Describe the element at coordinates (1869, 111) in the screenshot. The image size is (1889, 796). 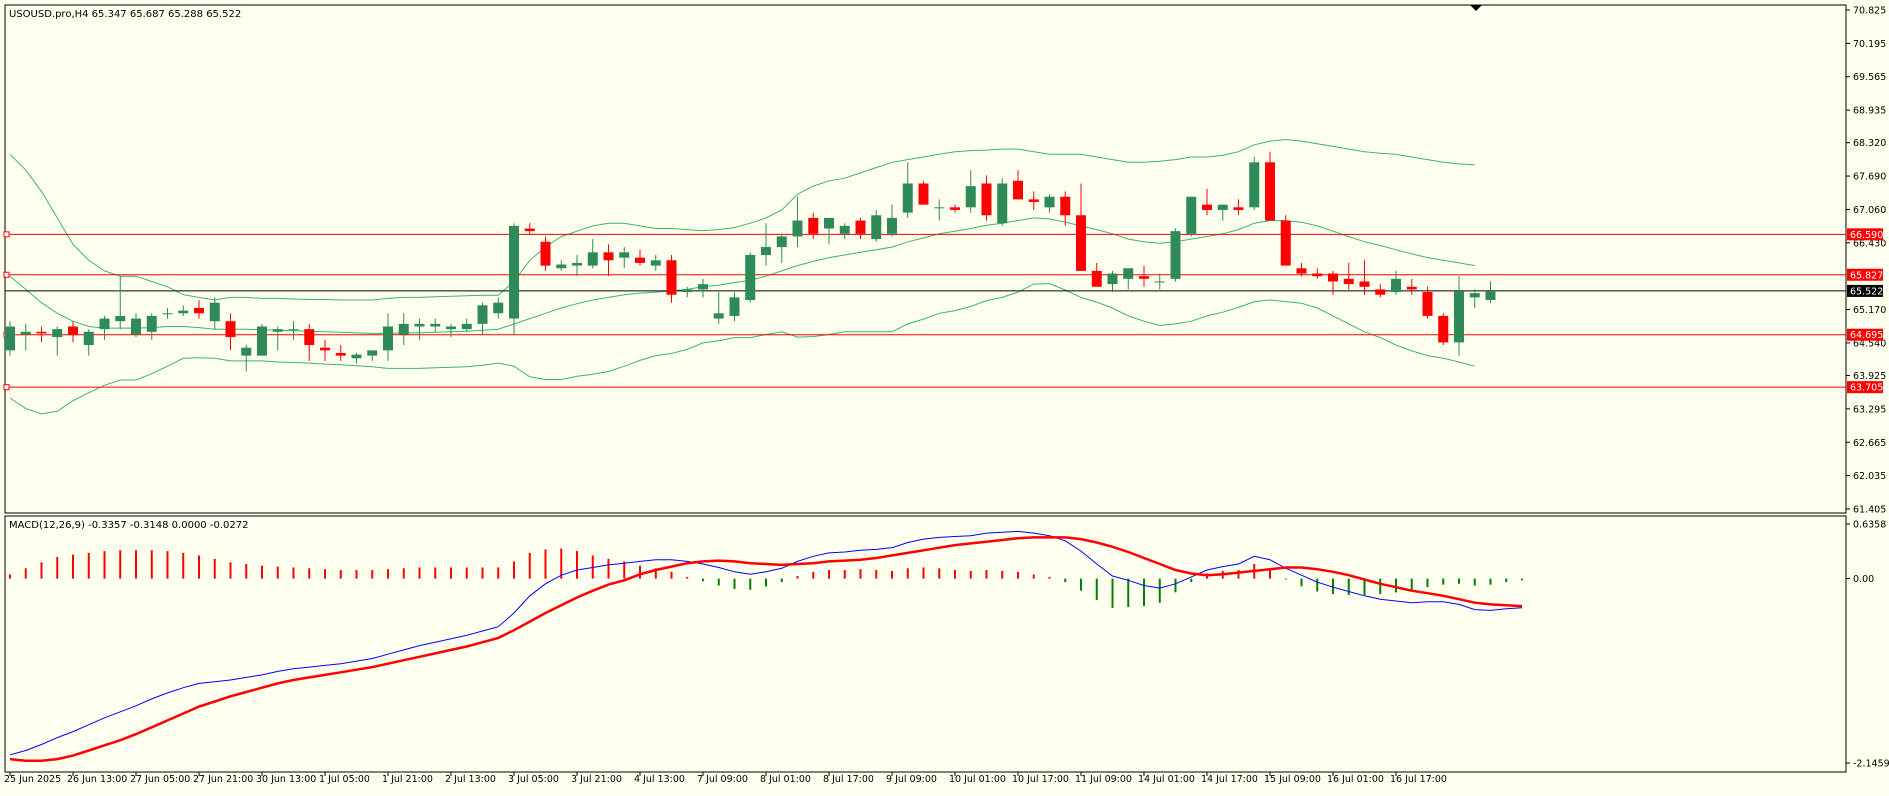
I see `price-tick-label: 68.935` at that location.